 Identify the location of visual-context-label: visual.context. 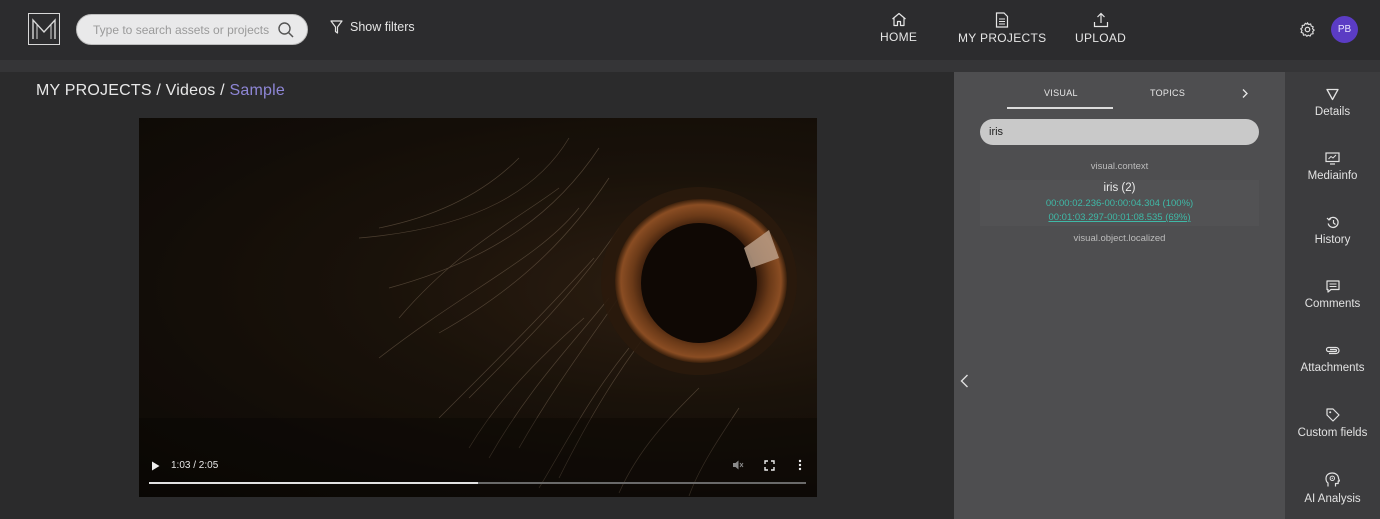
(1119, 166).